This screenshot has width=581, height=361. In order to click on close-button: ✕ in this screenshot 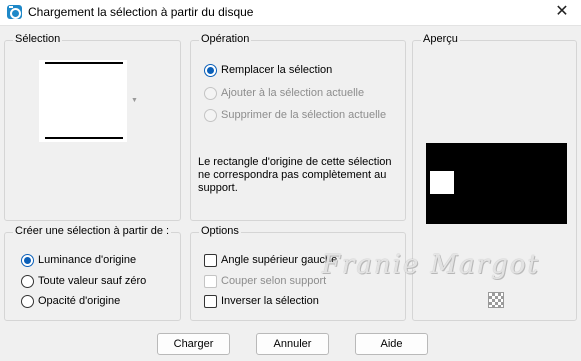, I will do `click(562, 12)`.